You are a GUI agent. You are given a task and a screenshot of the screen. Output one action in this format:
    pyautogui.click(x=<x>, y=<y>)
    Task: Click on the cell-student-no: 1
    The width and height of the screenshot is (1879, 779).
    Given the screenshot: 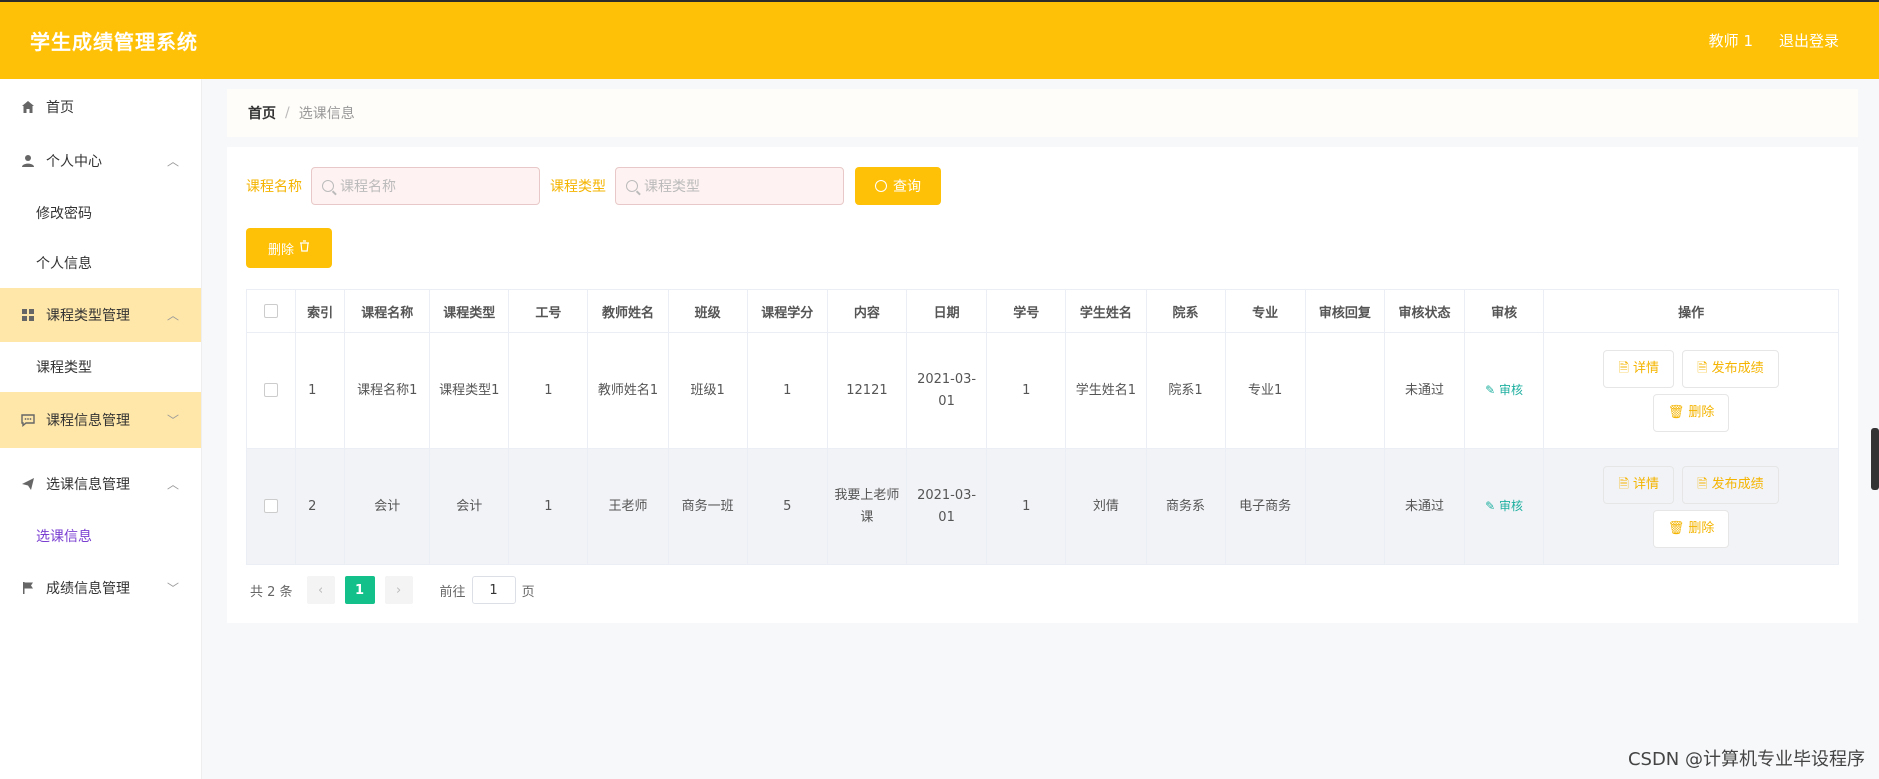 What is the action you would take?
    pyautogui.click(x=1026, y=506)
    